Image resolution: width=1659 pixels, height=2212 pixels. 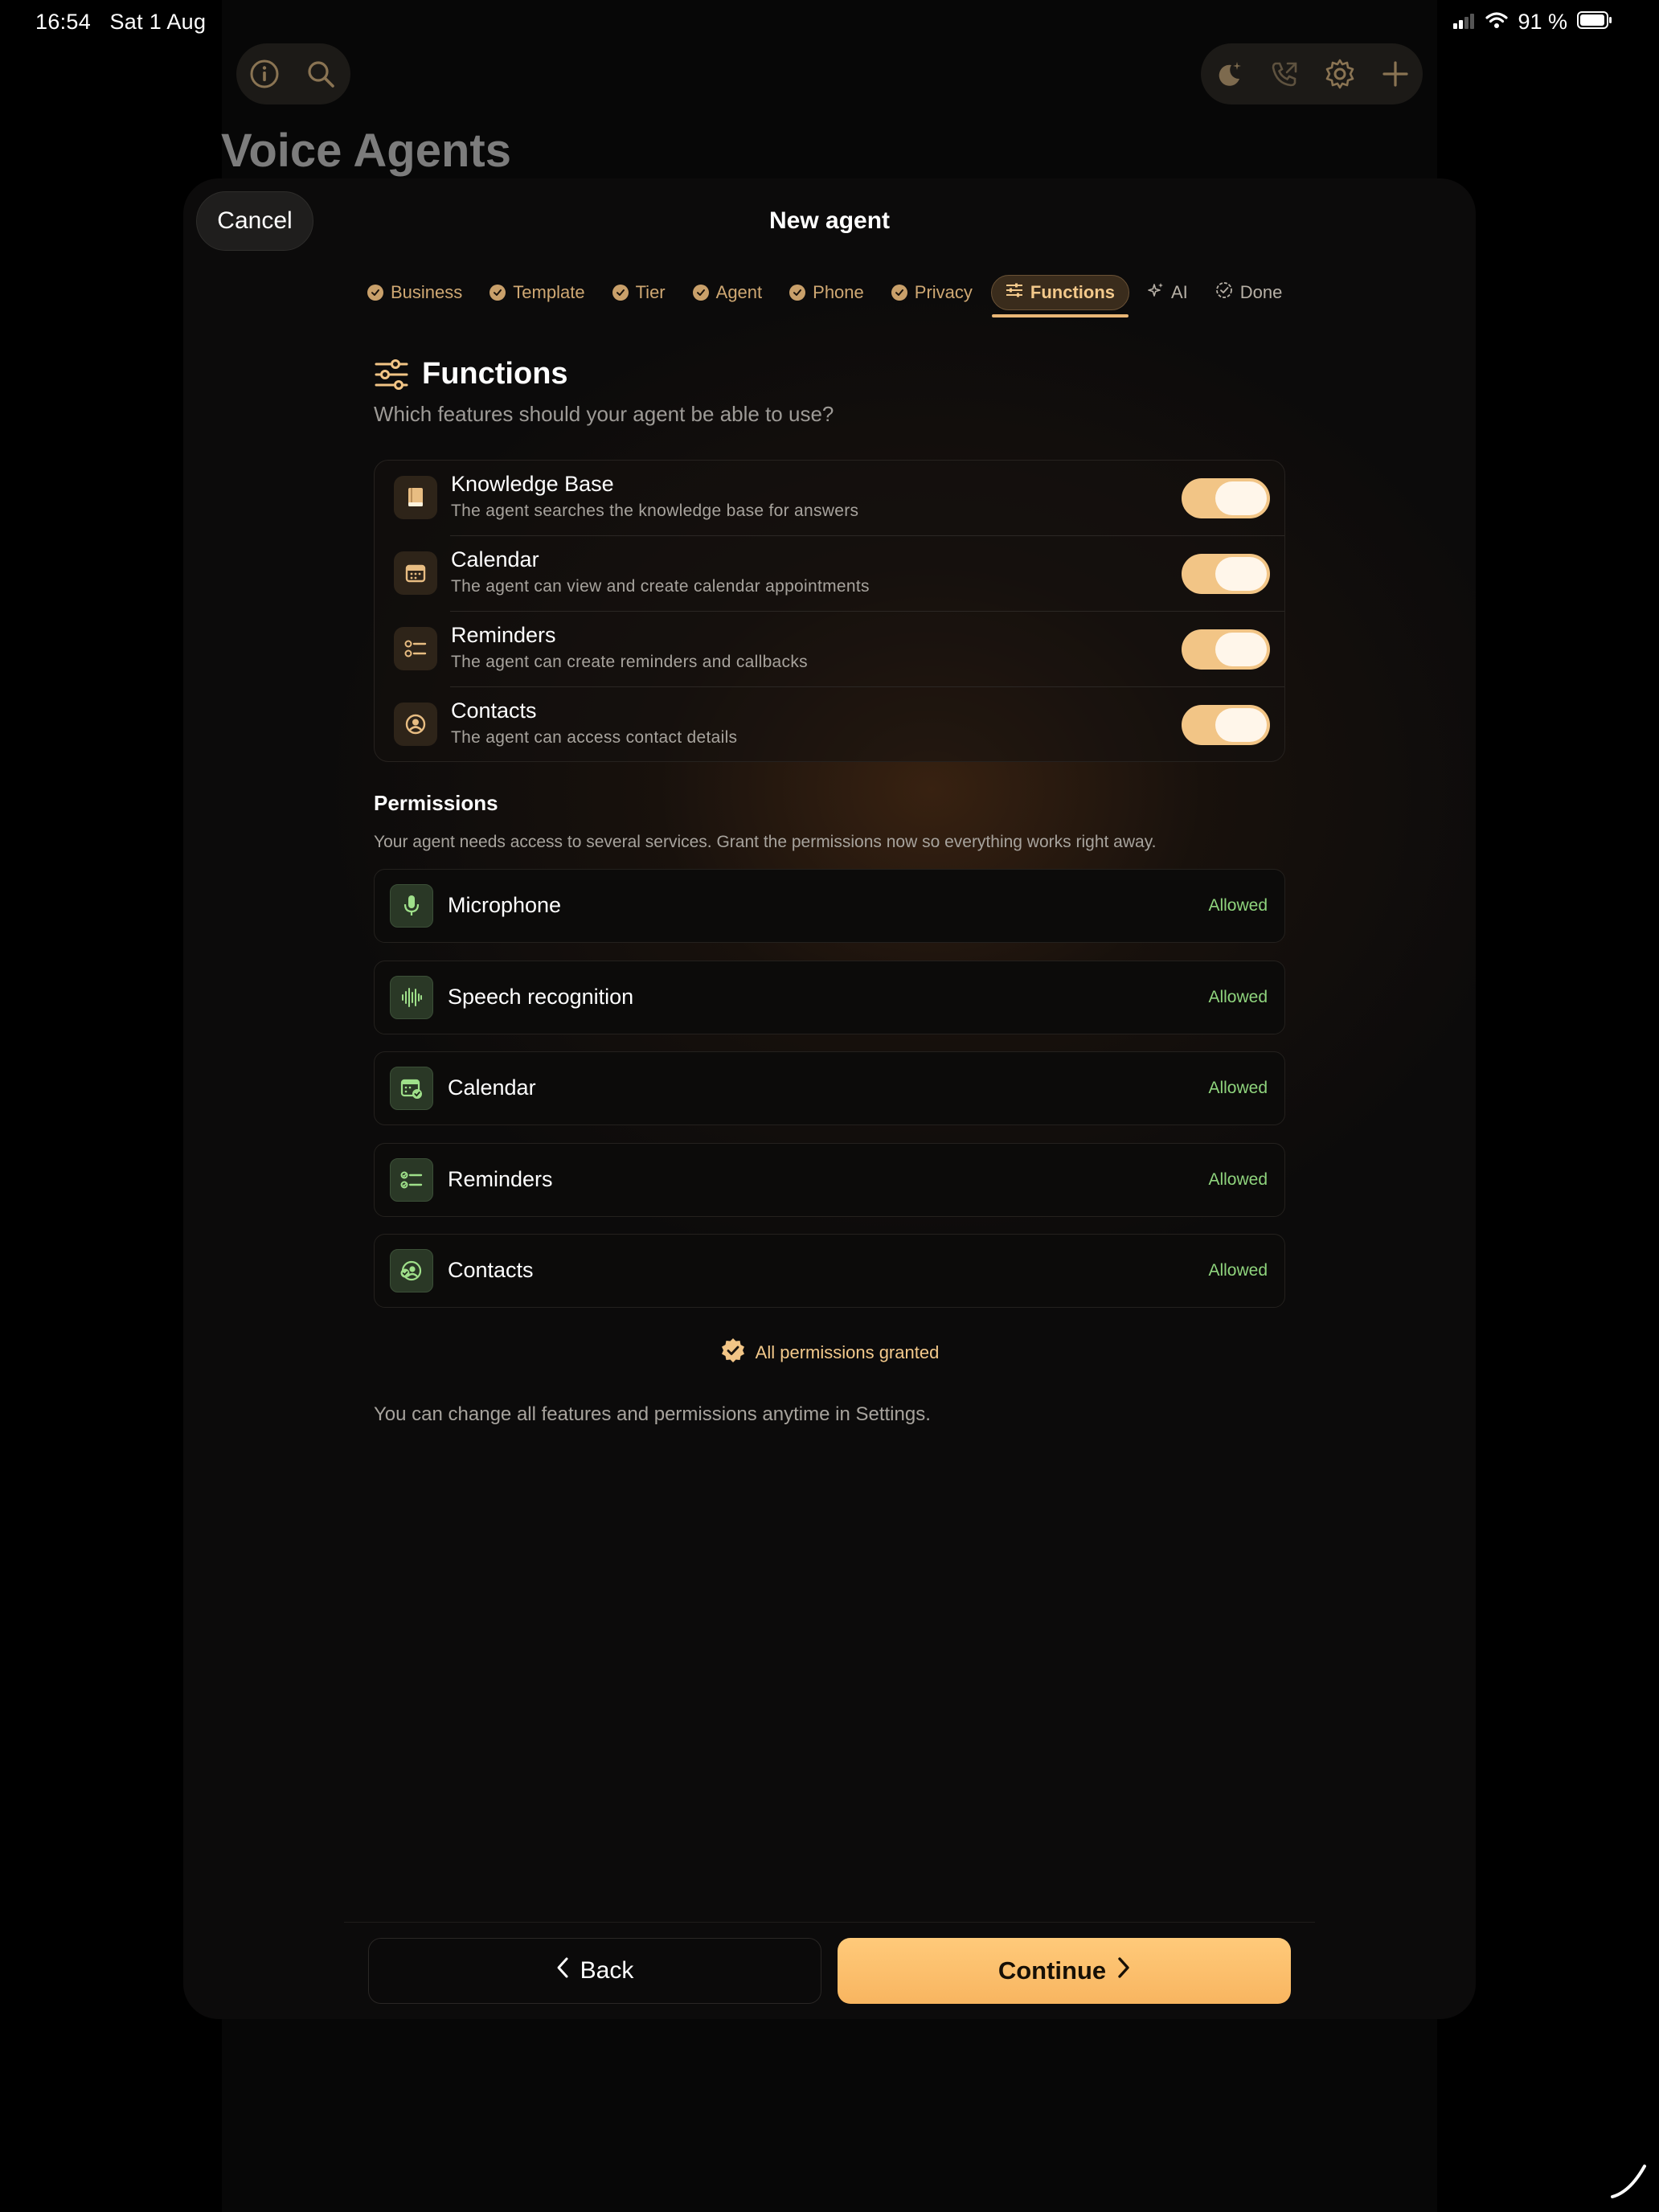 I want to click on stylus-corner-indicator, so click(x=1629, y=2182).